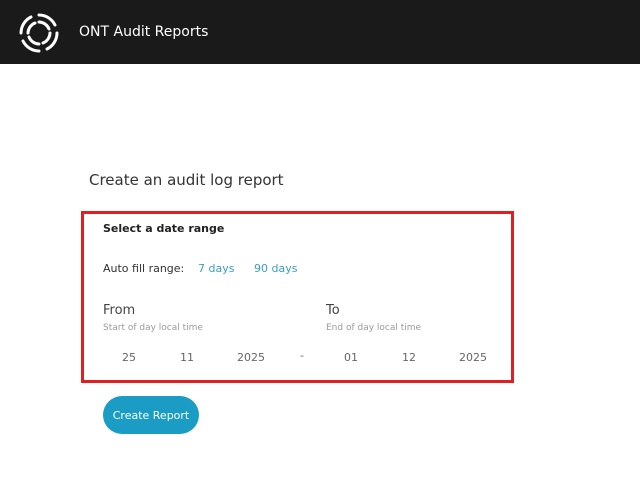 The width and height of the screenshot is (640, 481). Describe the element at coordinates (351, 357) in the screenshot. I see `to-day-field: 01` at that location.